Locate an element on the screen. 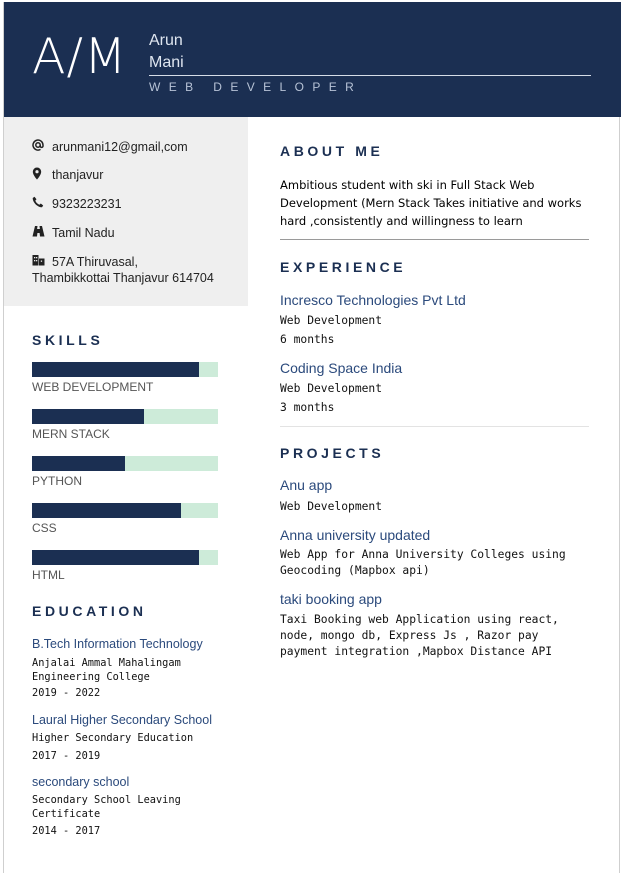  last-name: Mani is located at coordinates (166, 62).